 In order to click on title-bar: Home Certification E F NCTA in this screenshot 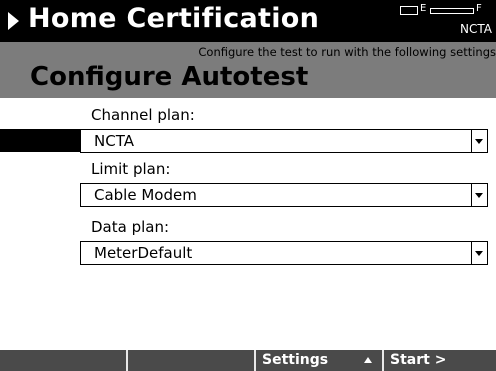, I will do `click(248, 21)`.